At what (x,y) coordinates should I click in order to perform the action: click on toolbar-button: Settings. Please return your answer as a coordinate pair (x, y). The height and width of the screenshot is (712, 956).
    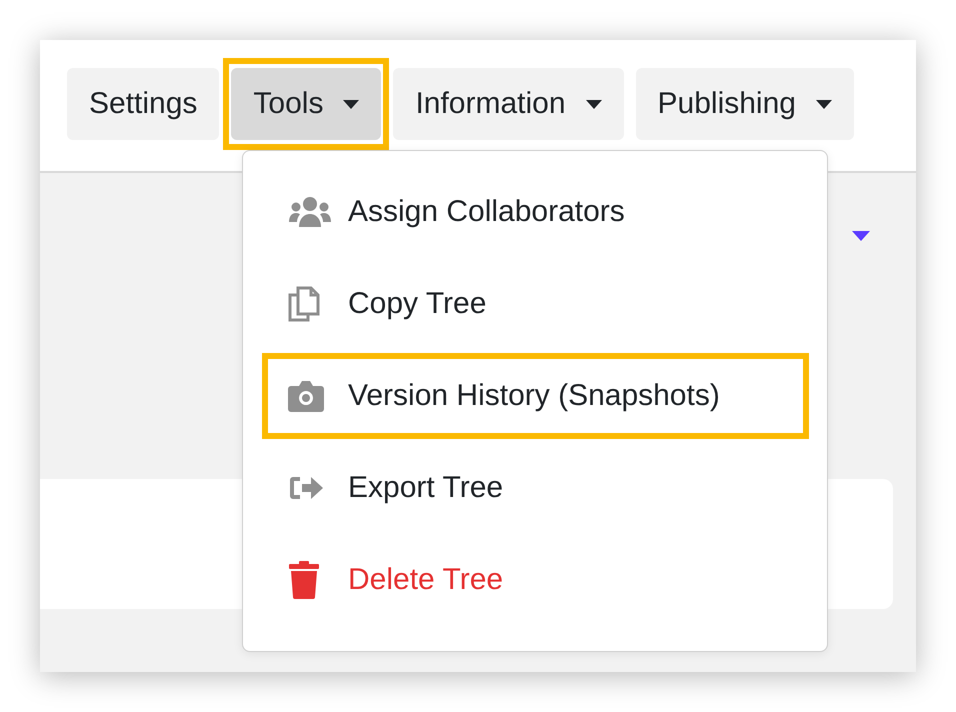
    Looking at the image, I should click on (143, 104).